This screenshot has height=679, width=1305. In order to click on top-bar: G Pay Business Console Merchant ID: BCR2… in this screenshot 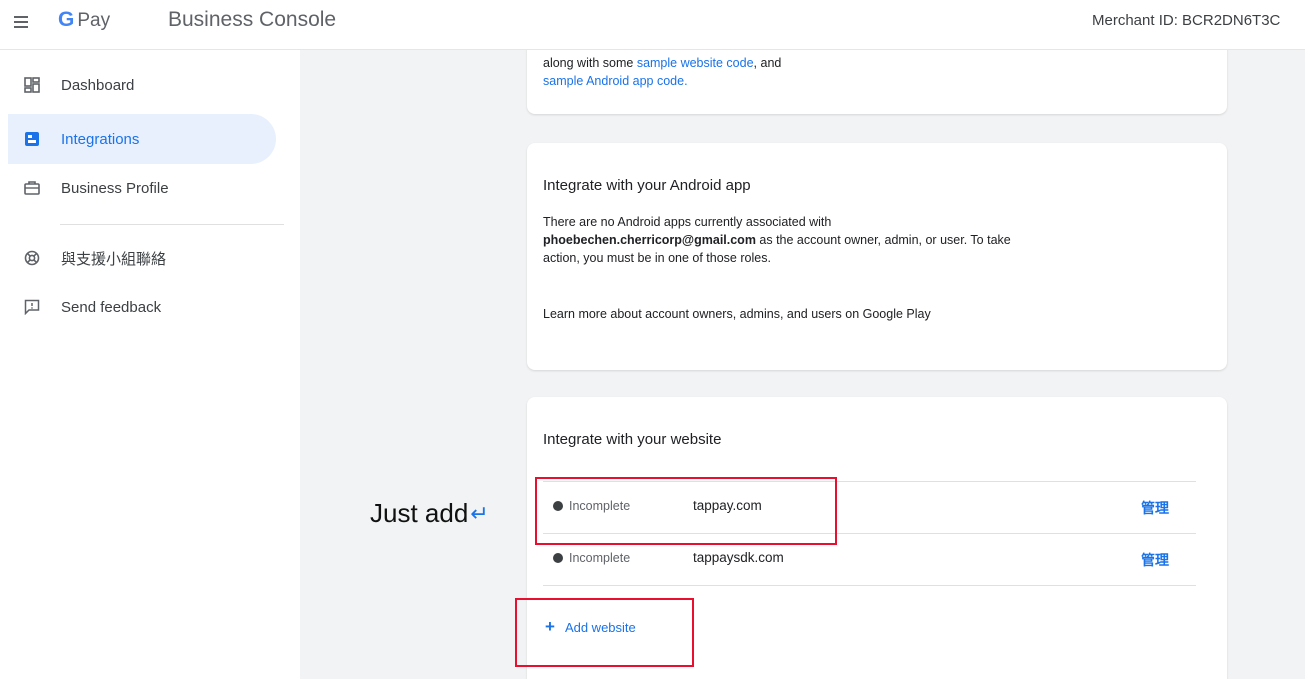, I will do `click(652, 25)`.